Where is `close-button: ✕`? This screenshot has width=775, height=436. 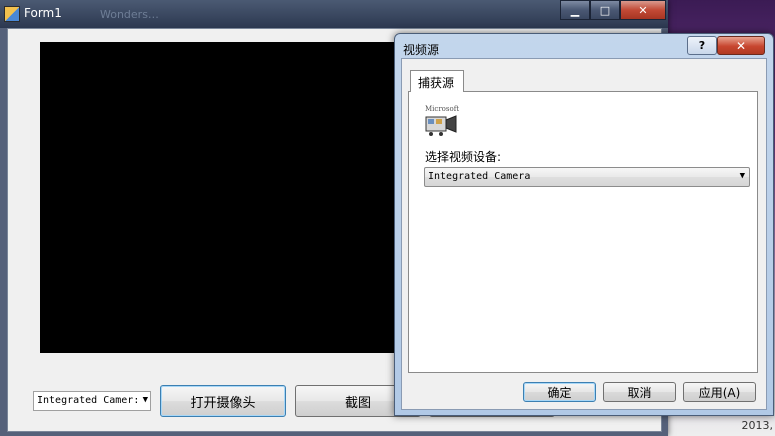
close-button: ✕ is located at coordinates (643, 10).